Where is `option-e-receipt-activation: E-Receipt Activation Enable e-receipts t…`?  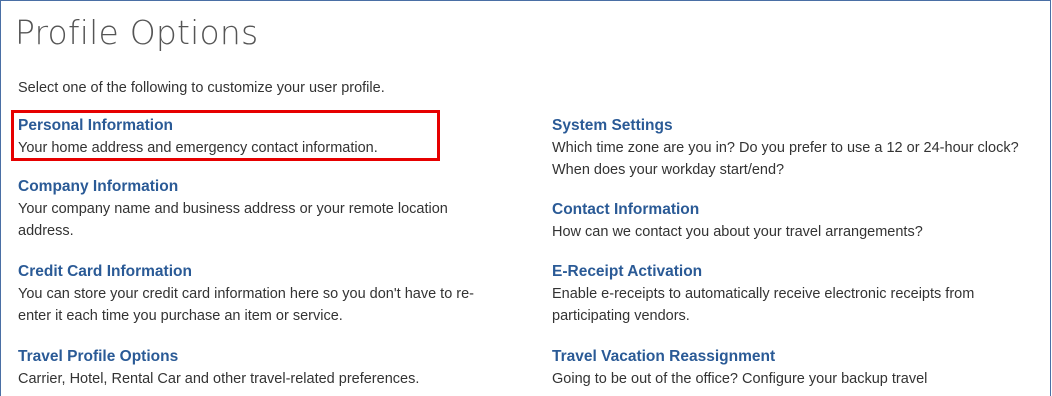
option-e-receipt-activation: E-Receipt Activation Enable e-receipts t… is located at coordinates (797, 294).